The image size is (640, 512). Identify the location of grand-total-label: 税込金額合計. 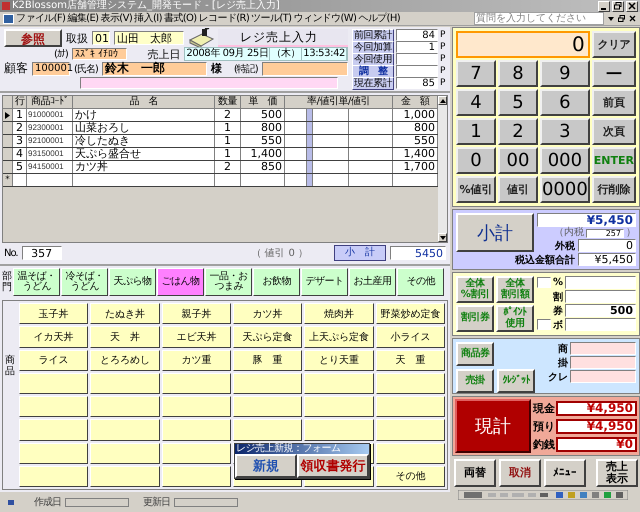
(545, 260).